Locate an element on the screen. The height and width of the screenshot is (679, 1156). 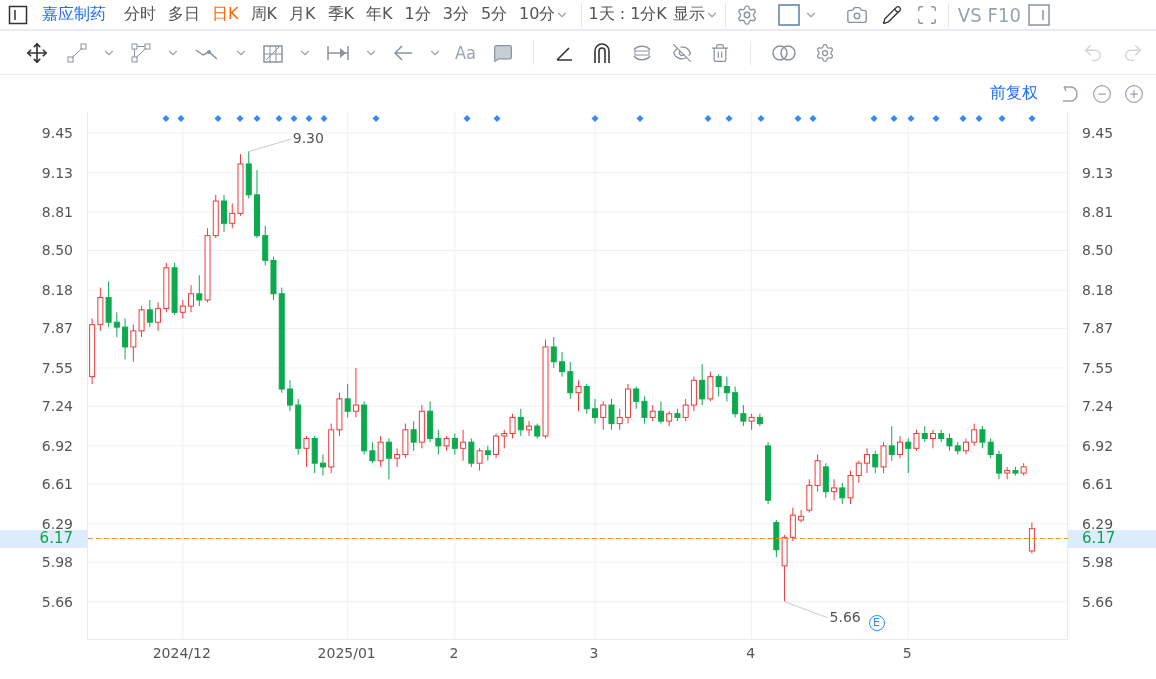
period-tab: 10分 is located at coordinates (544, 14).